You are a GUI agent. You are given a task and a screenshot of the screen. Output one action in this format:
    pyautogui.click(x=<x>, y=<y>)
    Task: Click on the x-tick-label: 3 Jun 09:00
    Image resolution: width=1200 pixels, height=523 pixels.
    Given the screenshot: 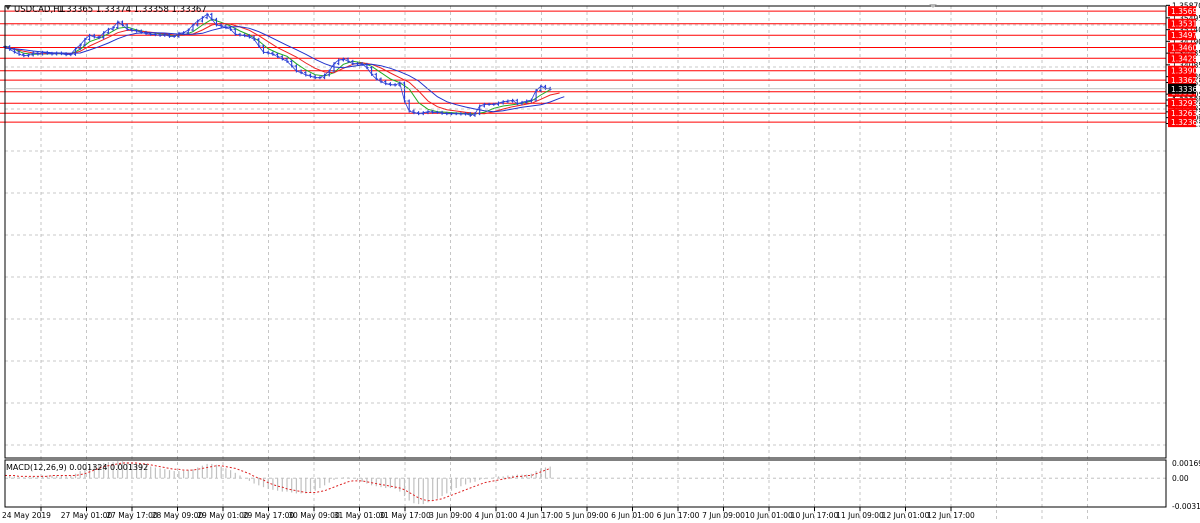 What is the action you would take?
    pyautogui.click(x=450, y=515)
    